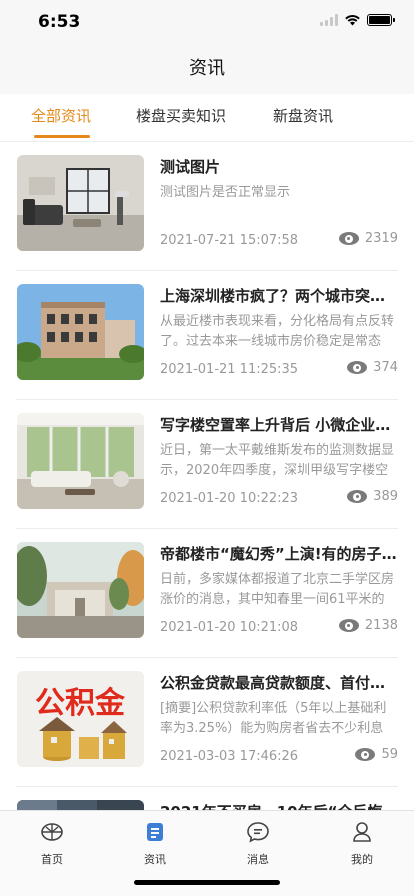 This screenshot has height=896, width=414. I want to click on thumbnail-text: 公积金, so click(80, 703).